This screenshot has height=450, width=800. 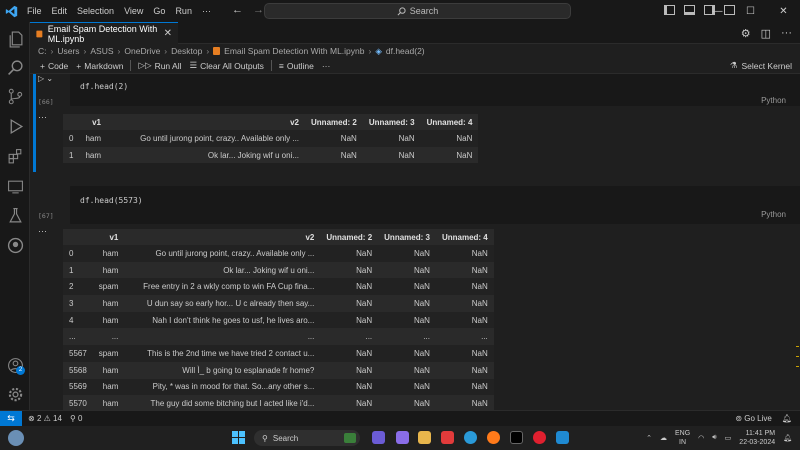 What do you see at coordinates (78, 253) in the screenshot?
I see `table-cell: 0` at bounding box center [78, 253].